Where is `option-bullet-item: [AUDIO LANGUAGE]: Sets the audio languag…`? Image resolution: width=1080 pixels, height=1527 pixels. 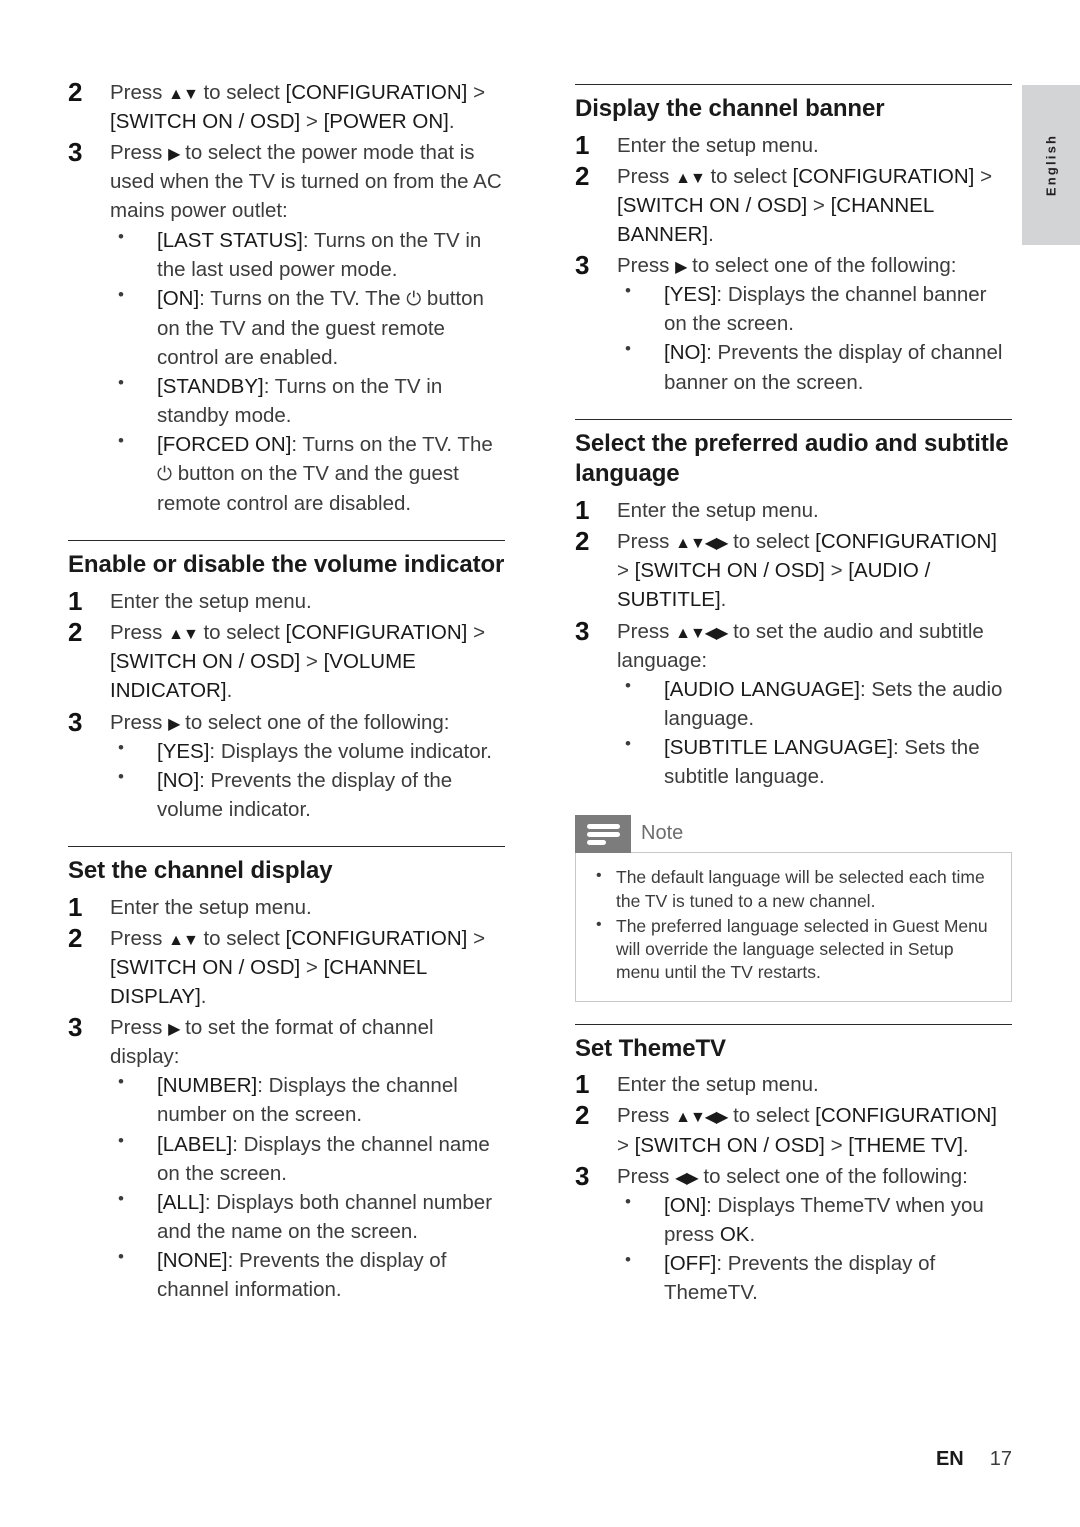
option-bullet-item: [AUDIO LANGUAGE]: Sets the audio languag… is located at coordinates (814, 703).